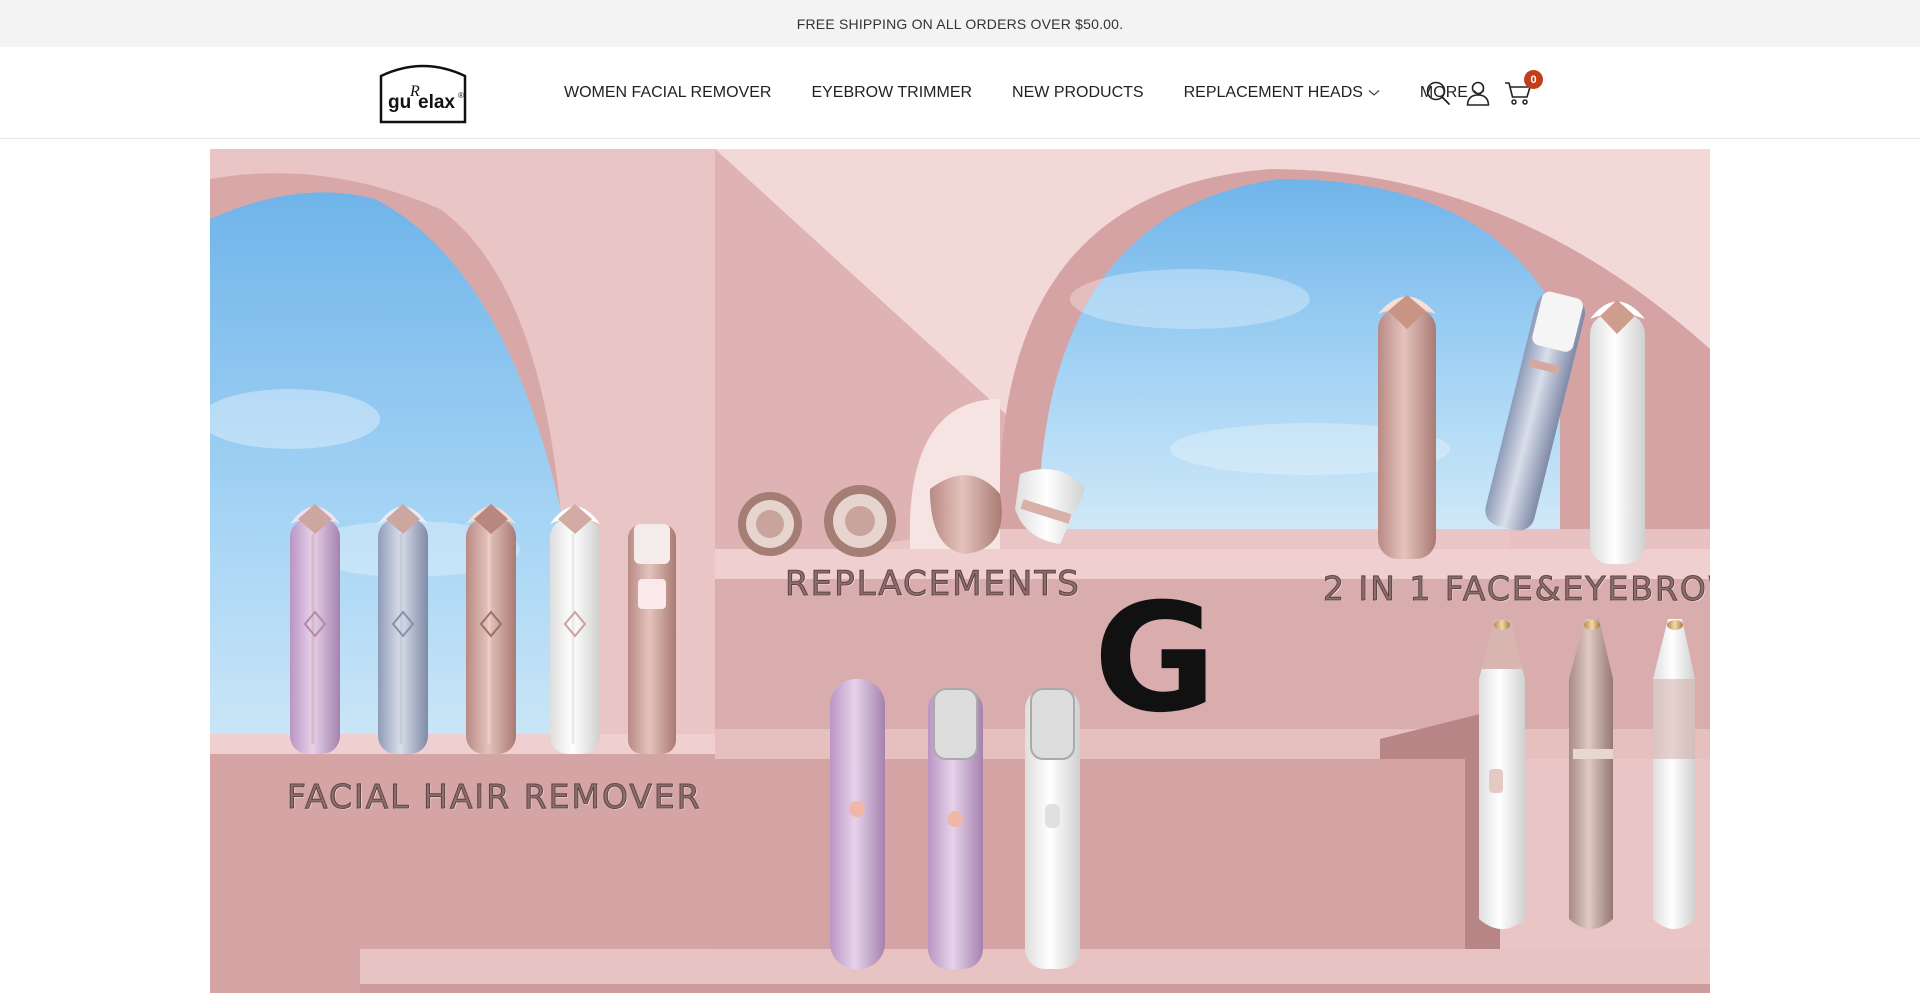 This screenshot has height=993, width=1920. What do you see at coordinates (436, 102) in the screenshot?
I see `svg-text: elax` at bounding box center [436, 102].